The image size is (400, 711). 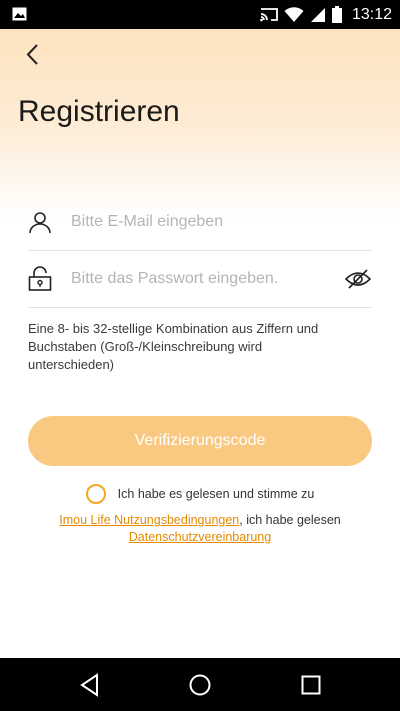 What do you see at coordinates (371, 14) in the screenshot?
I see `status-time: 13:12` at bounding box center [371, 14].